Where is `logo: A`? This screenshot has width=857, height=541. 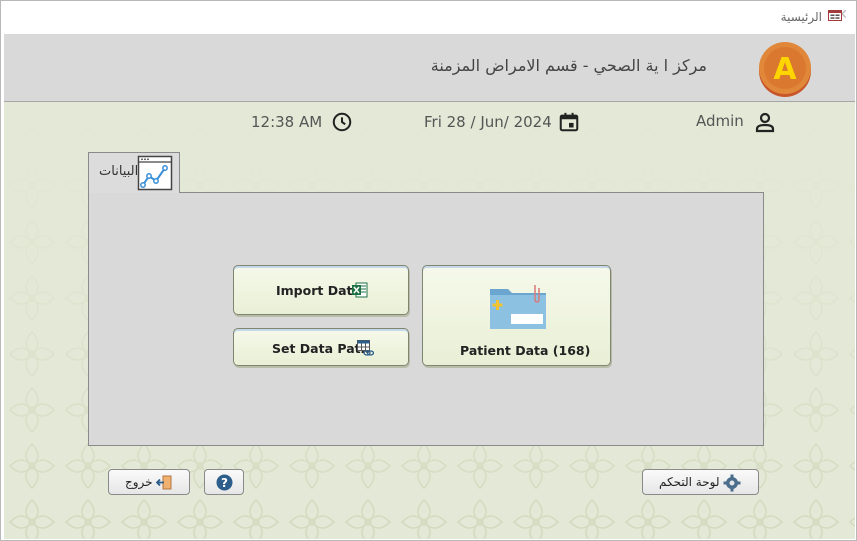 logo: A is located at coordinates (785, 69).